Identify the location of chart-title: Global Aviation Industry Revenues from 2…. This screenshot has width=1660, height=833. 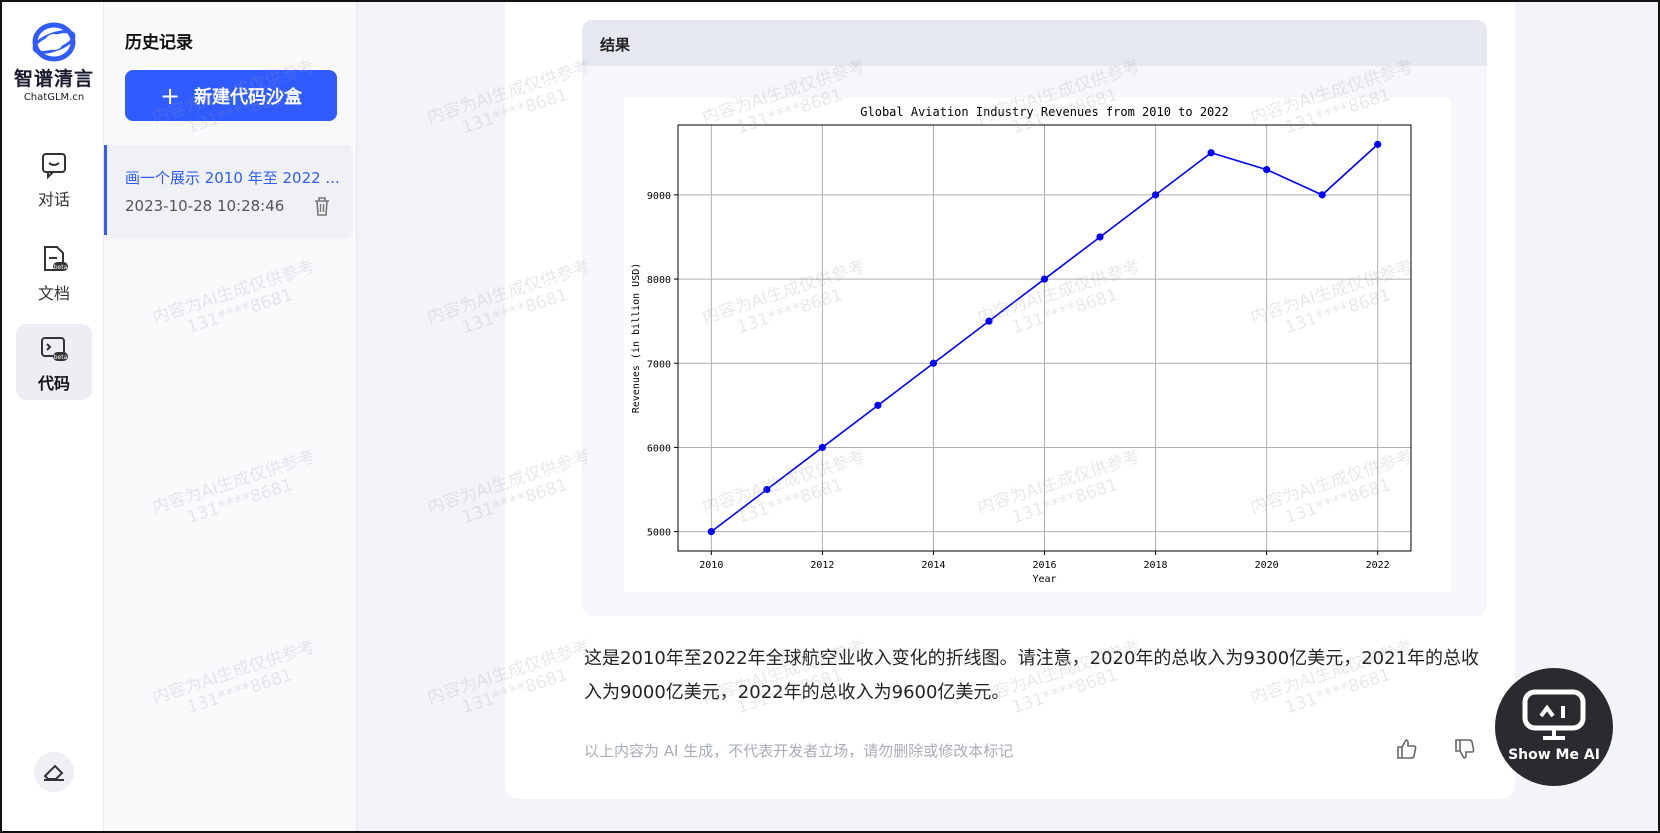
(1044, 112).